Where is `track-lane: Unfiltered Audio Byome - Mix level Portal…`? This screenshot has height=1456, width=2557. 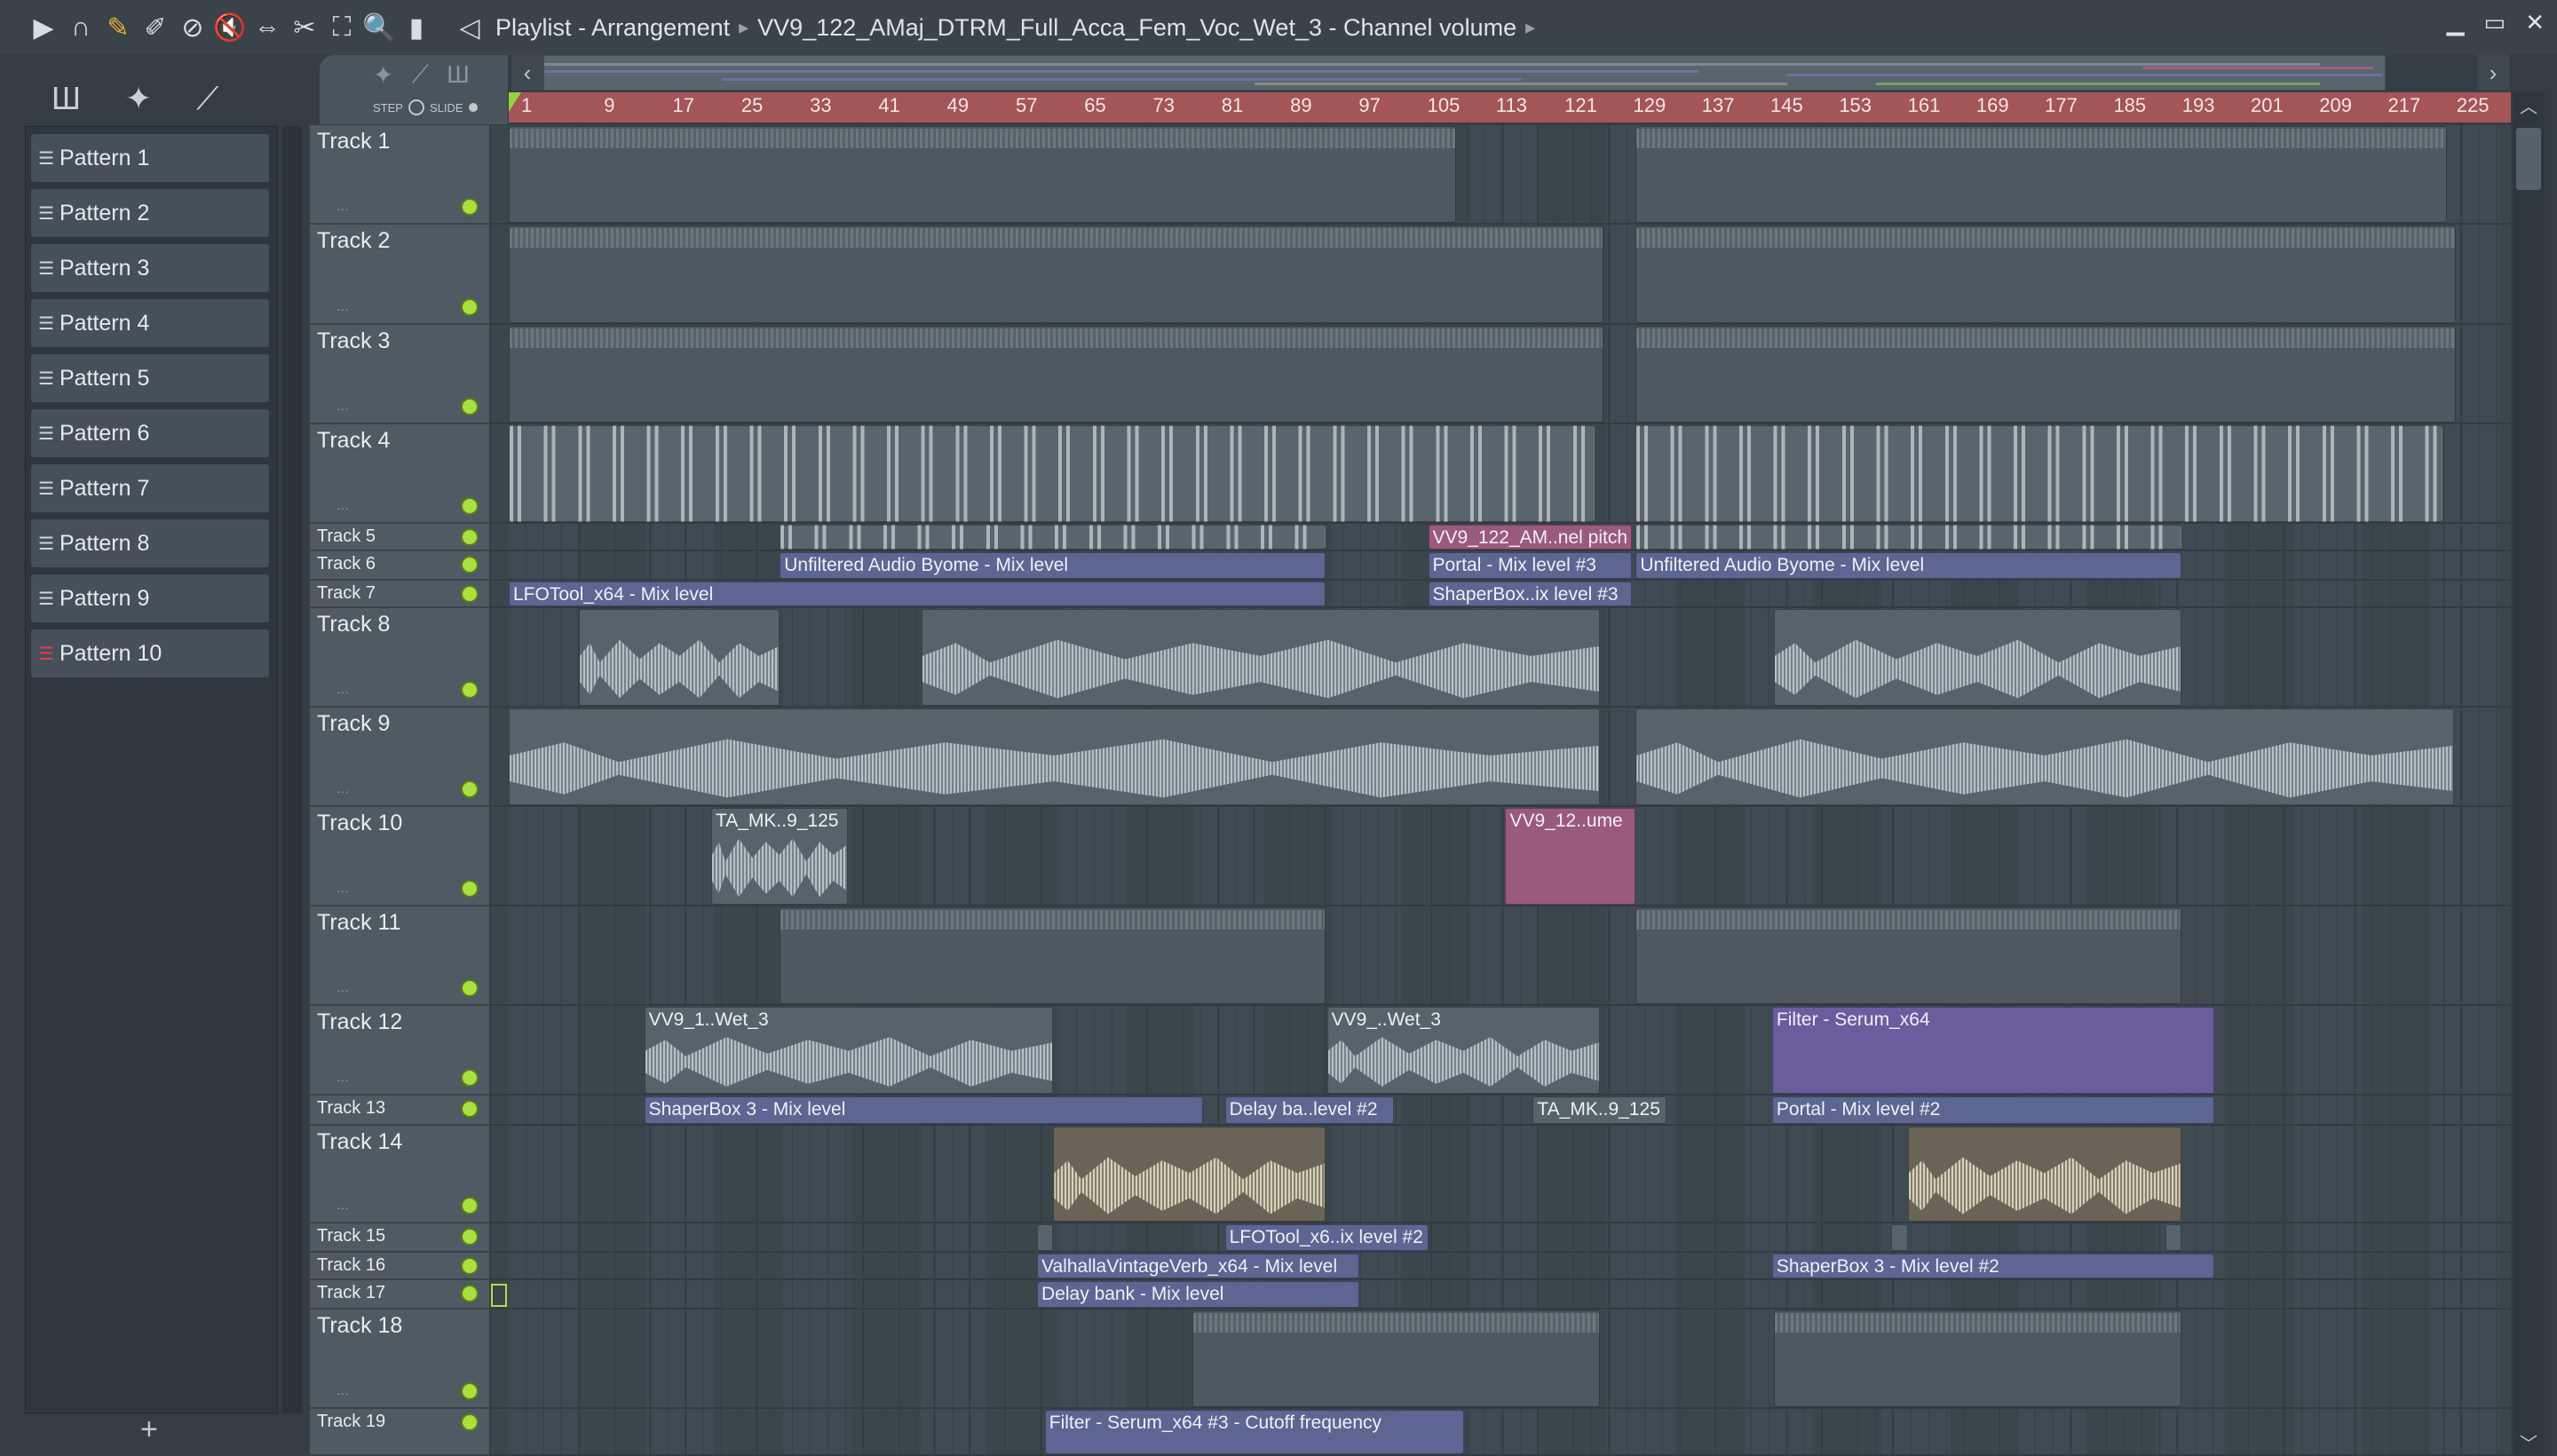
track-lane: Unfiltered Audio Byome - Mix level Portal… is located at coordinates (1501, 566).